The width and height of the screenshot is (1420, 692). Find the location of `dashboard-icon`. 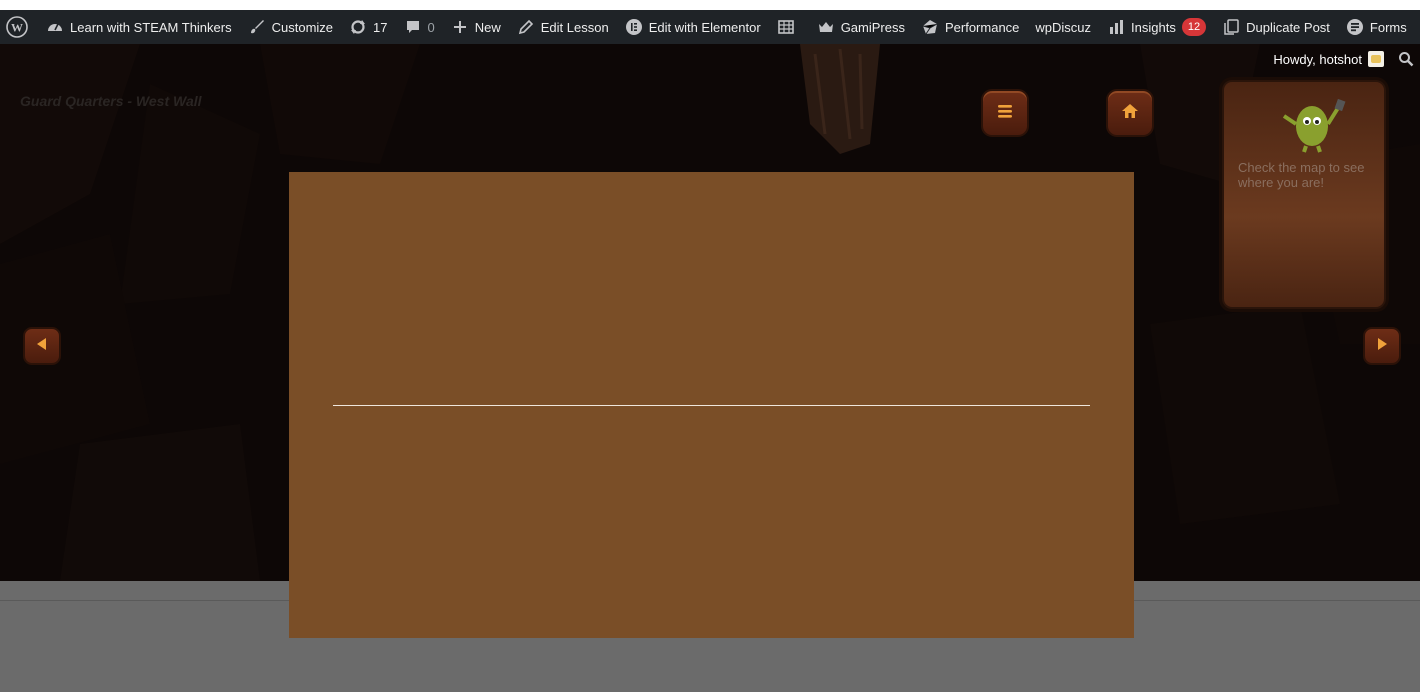

dashboard-icon is located at coordinates (55, 27).